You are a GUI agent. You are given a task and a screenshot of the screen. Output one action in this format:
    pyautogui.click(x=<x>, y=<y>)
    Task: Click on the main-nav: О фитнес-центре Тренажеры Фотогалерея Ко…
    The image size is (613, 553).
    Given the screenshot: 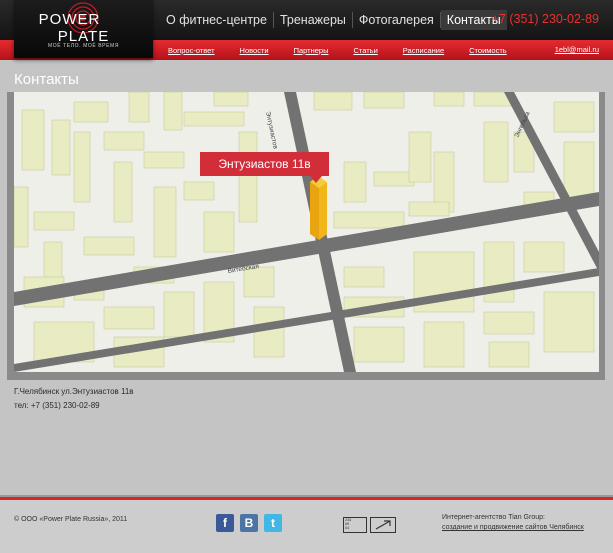 What is the action you would take?
    pyautogui.click(x=333, y=20)
    